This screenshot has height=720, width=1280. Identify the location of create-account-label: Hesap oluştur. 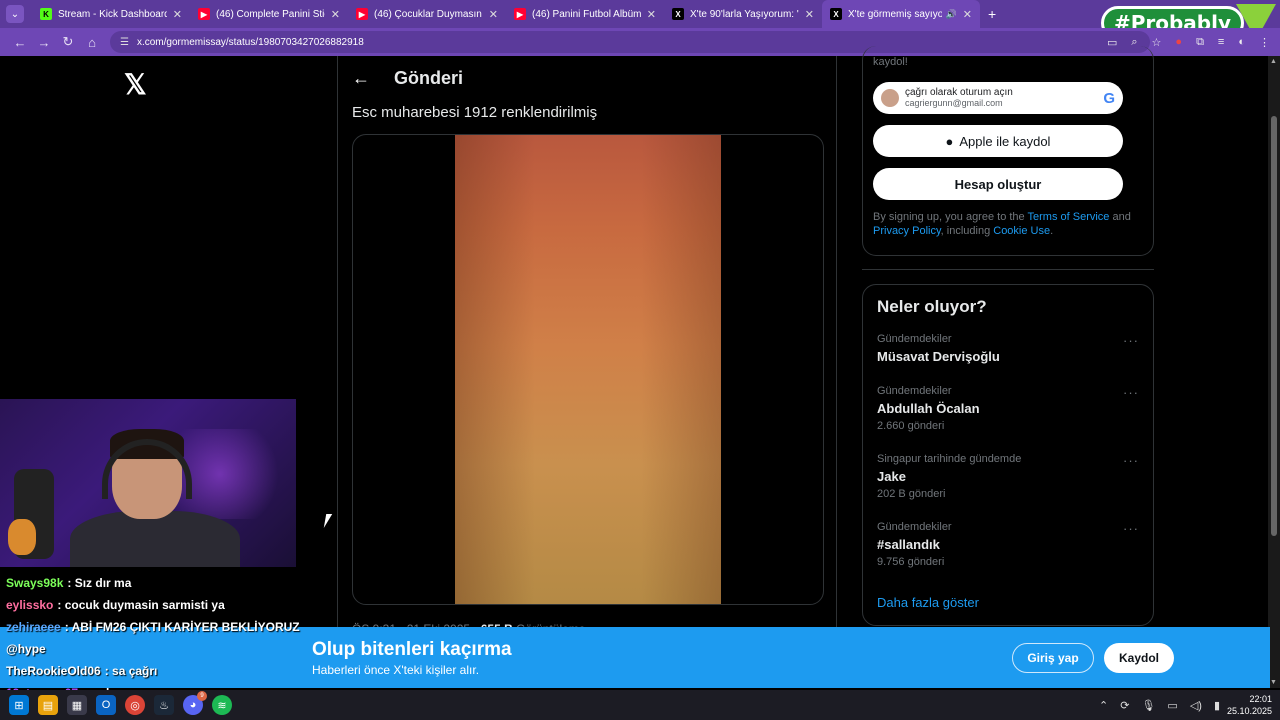
(998, 184).